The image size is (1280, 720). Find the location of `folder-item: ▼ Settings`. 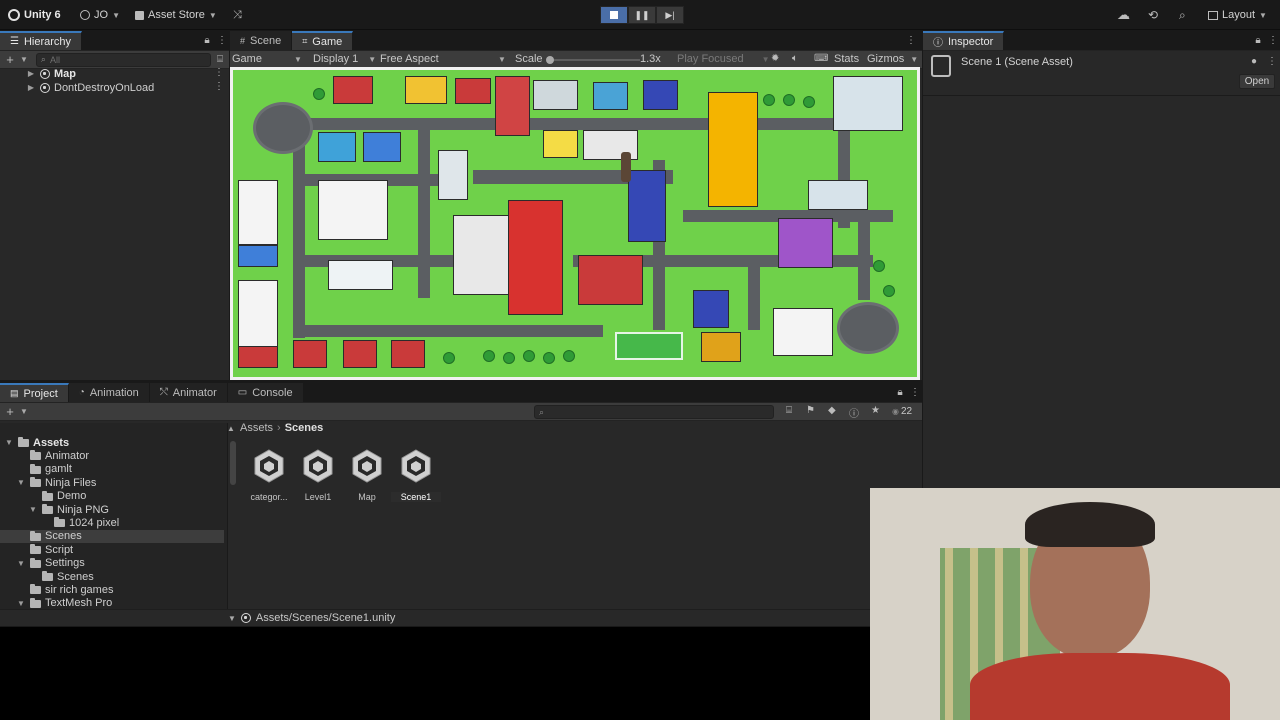

folder-item: ▼ Settings is located at coordinates (112, 563).